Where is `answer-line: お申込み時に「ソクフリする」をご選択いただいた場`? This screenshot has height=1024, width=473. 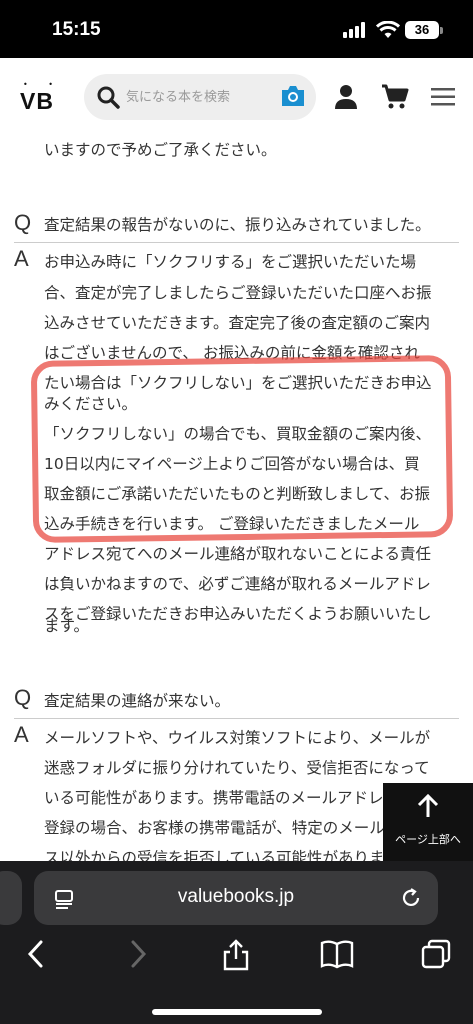 answer-line: お申込み時に「ソクフリする」をご選択いただいた場 is located at coordinates (230, 262).